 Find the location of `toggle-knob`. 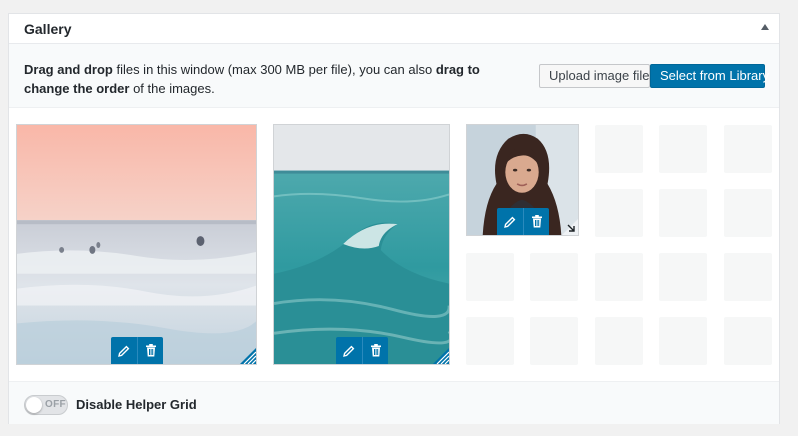

toggle-knob is located at coordinates (34, 405).